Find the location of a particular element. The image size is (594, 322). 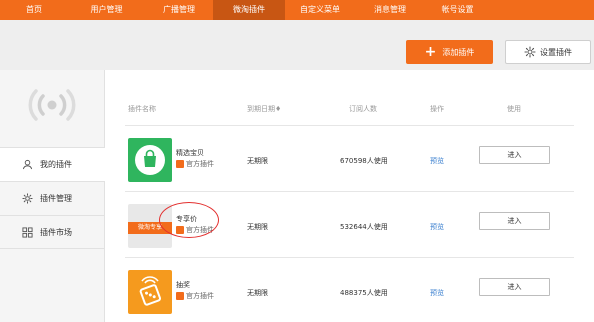

column-header-name: 插件名称 is located at coordinates (142, 109).